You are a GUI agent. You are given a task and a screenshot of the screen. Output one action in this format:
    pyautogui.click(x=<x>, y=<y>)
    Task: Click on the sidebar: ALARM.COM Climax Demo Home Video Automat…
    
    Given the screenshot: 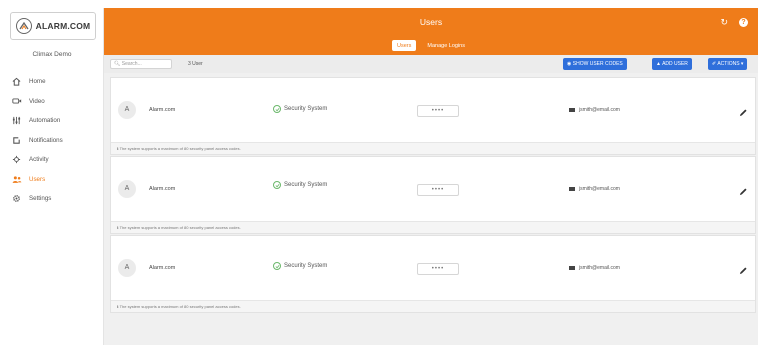 What is the action you would take?
    pyautogui.click(x=52, y=176)
    